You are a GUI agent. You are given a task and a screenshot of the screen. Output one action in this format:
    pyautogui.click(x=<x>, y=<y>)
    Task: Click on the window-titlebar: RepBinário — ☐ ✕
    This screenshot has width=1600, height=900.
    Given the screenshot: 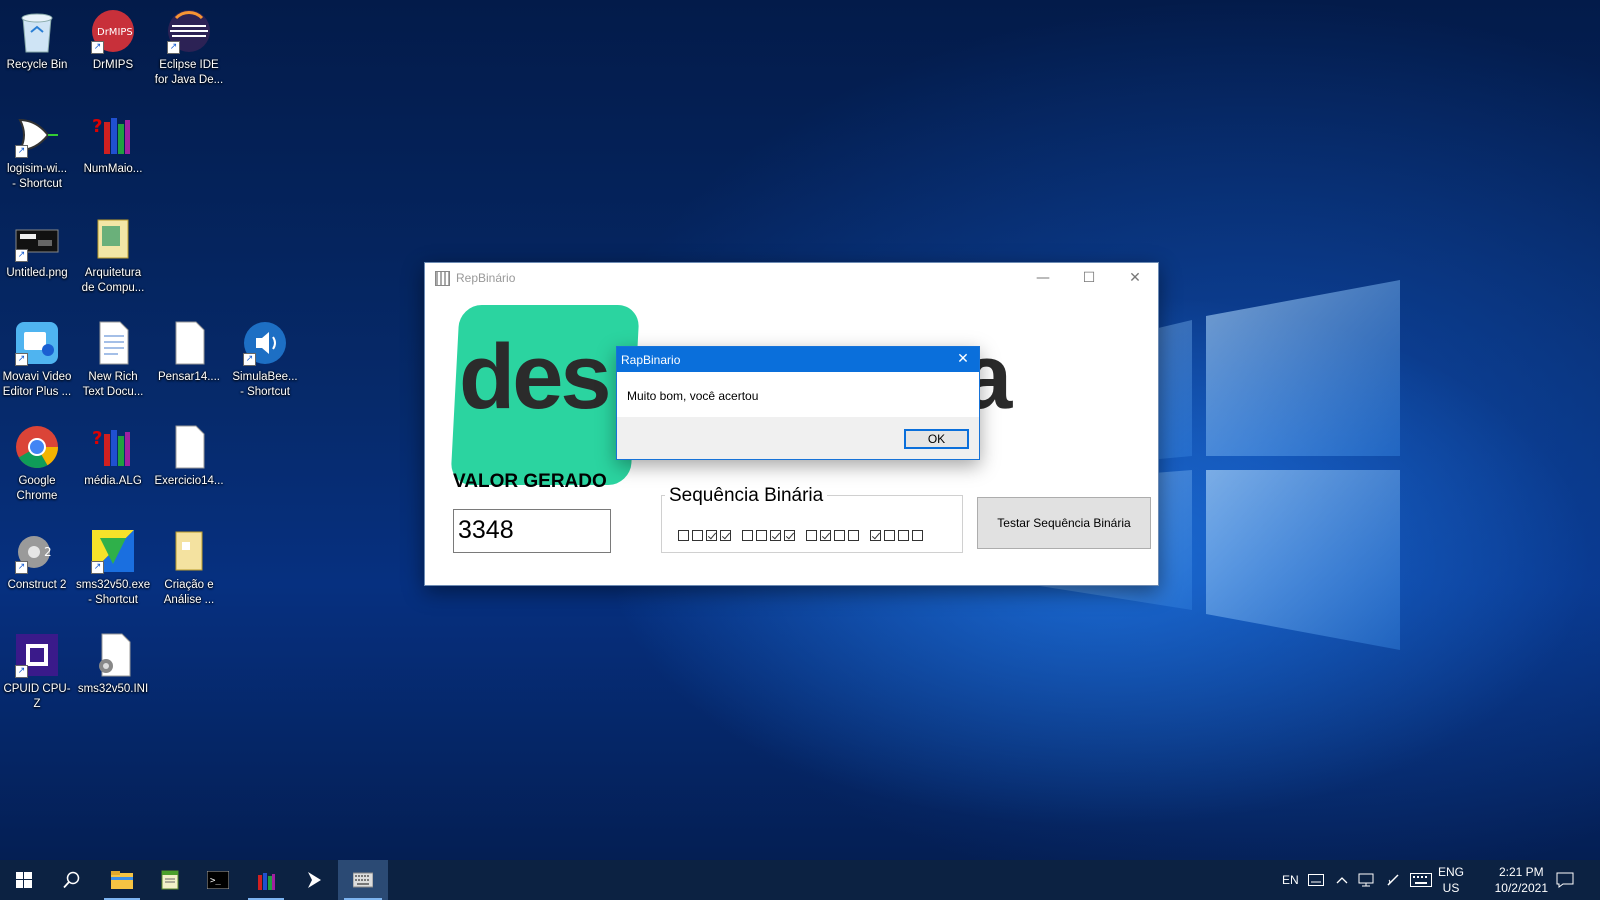 What is the action you would take?
    pyautogui.click(x=791, y=278)
    